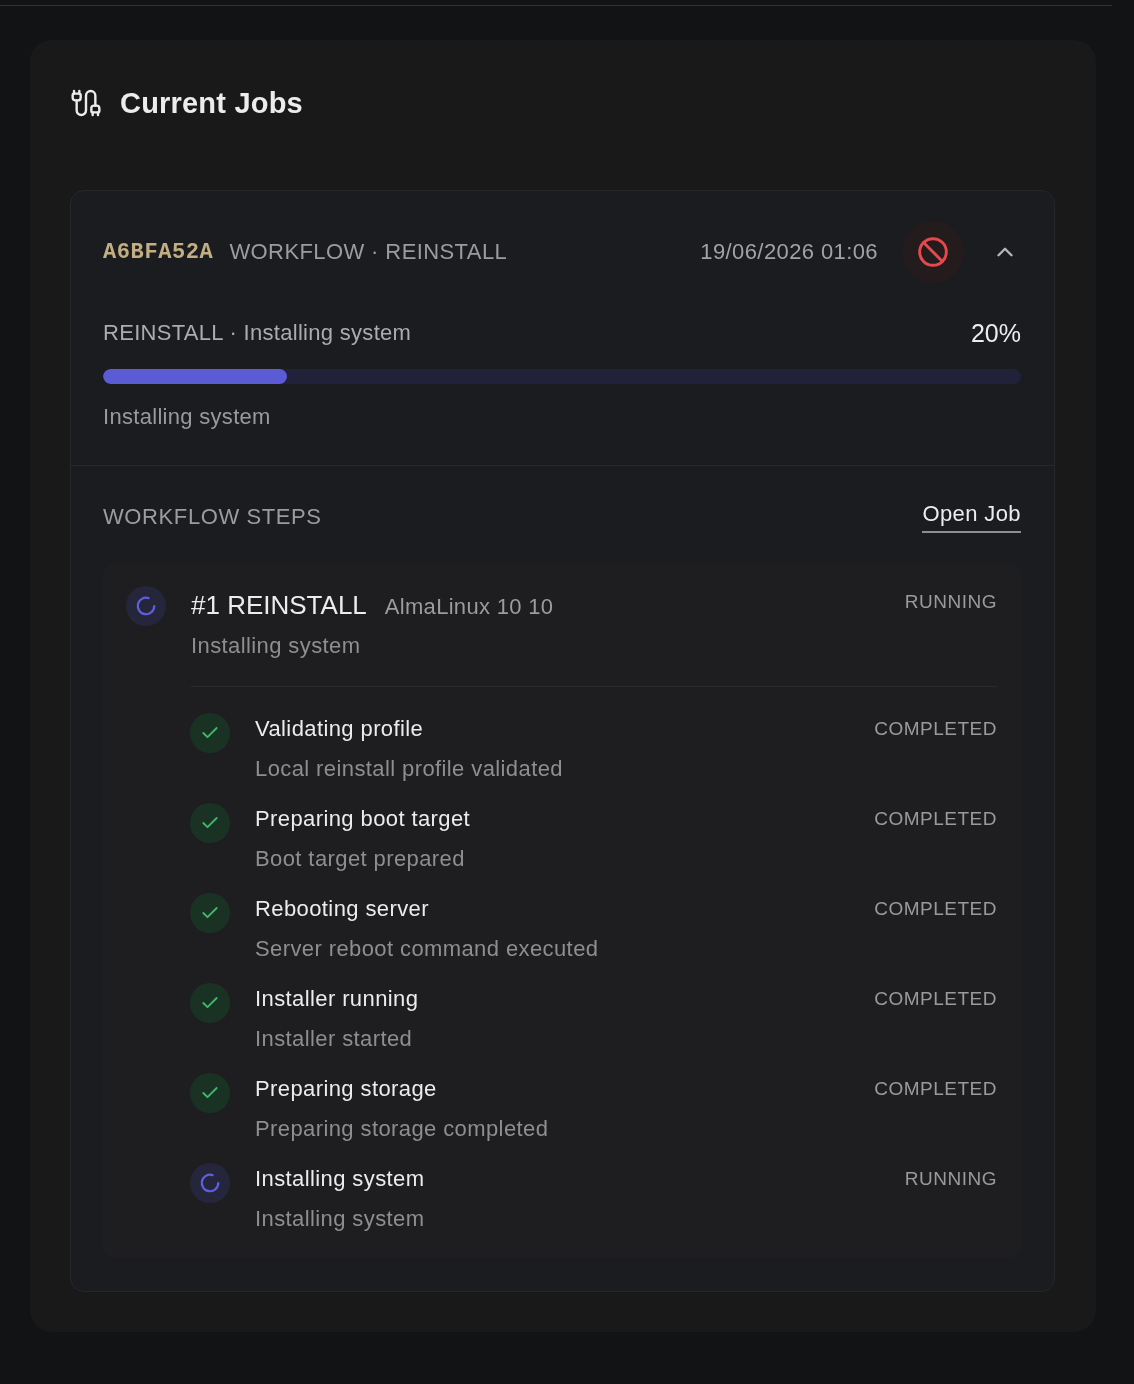  I want to click on substep-message: Installing system, so click(340, 1219).